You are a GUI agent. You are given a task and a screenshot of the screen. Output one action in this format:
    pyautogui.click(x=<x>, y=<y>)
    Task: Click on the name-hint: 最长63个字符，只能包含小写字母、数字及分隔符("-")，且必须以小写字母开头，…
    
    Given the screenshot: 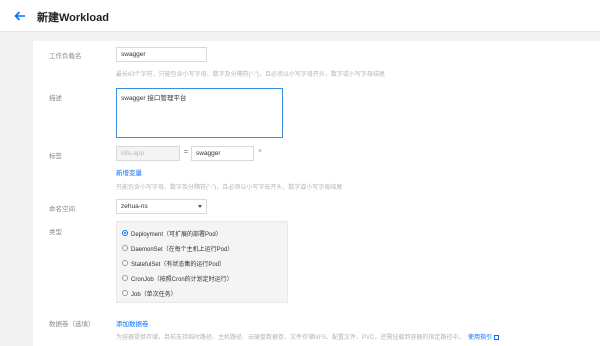 What is the action you would take?
    pyautogui.click(x=250, y=75)
    